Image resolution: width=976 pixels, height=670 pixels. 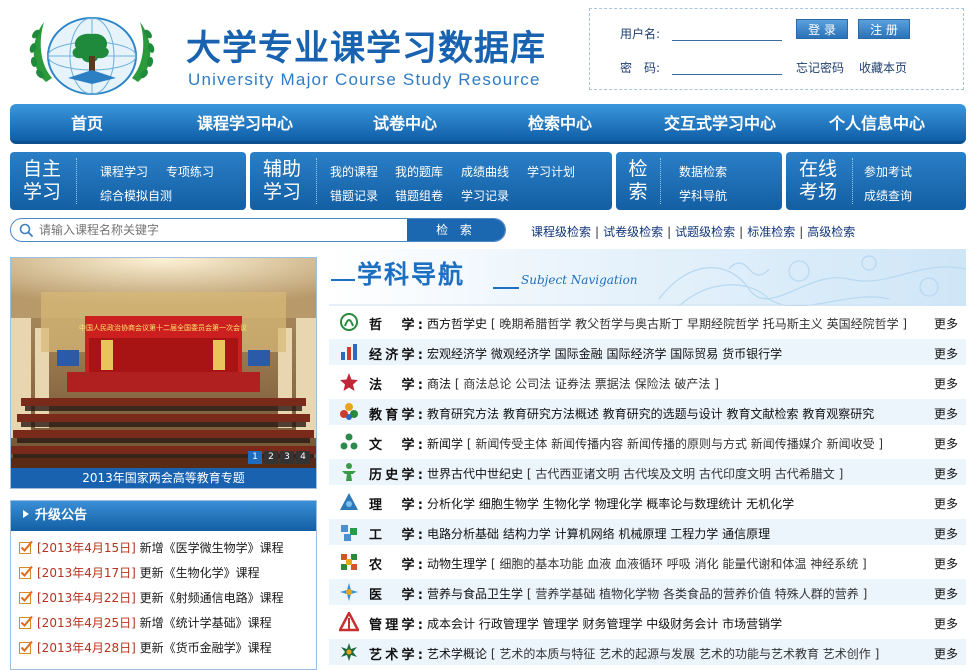 I want to click on subject-row-engineering: 工 学: 电路分析基础 结构力学 计算机网络 机械原理 工程力学 通信原理 更多, so click(x=647, y=532).